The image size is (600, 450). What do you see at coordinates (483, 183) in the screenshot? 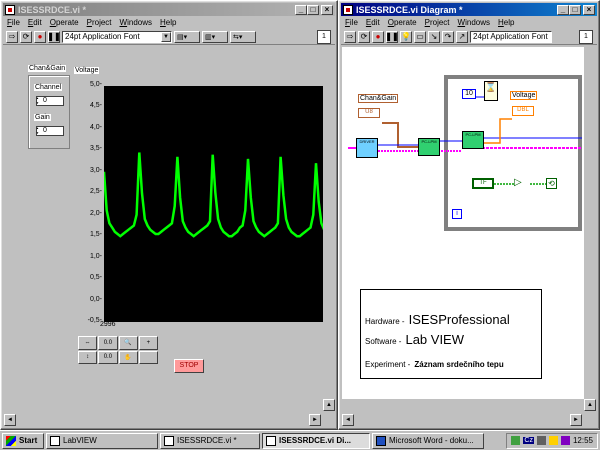
I see `boolean-constant: TF` at bounding box center [483, 183].